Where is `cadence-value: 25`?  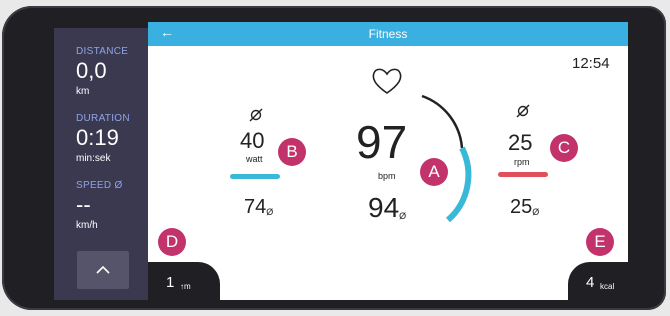
cadence-value: 25 is located at coordinates (520, 142).